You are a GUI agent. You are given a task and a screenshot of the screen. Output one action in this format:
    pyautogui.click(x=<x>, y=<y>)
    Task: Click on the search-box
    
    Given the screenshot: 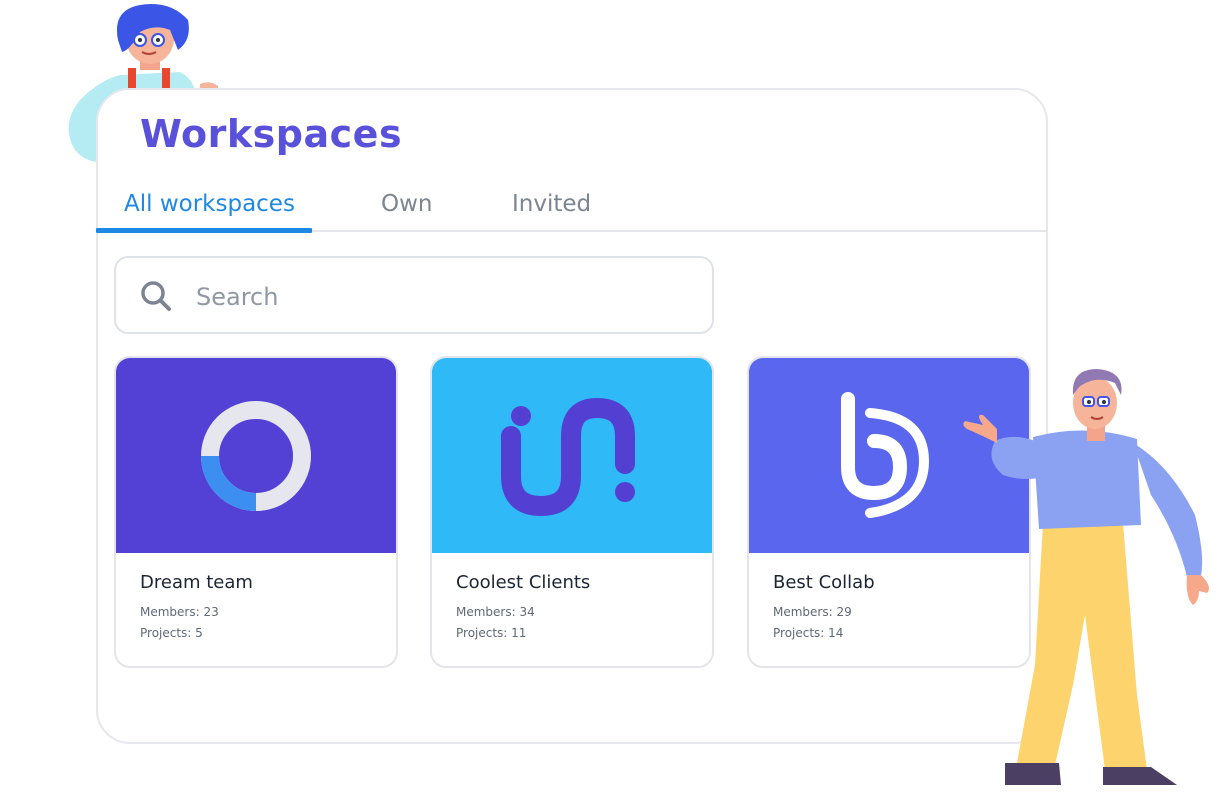 What is the action you would take?
    pyautogui.click(x=414, y=295)
    